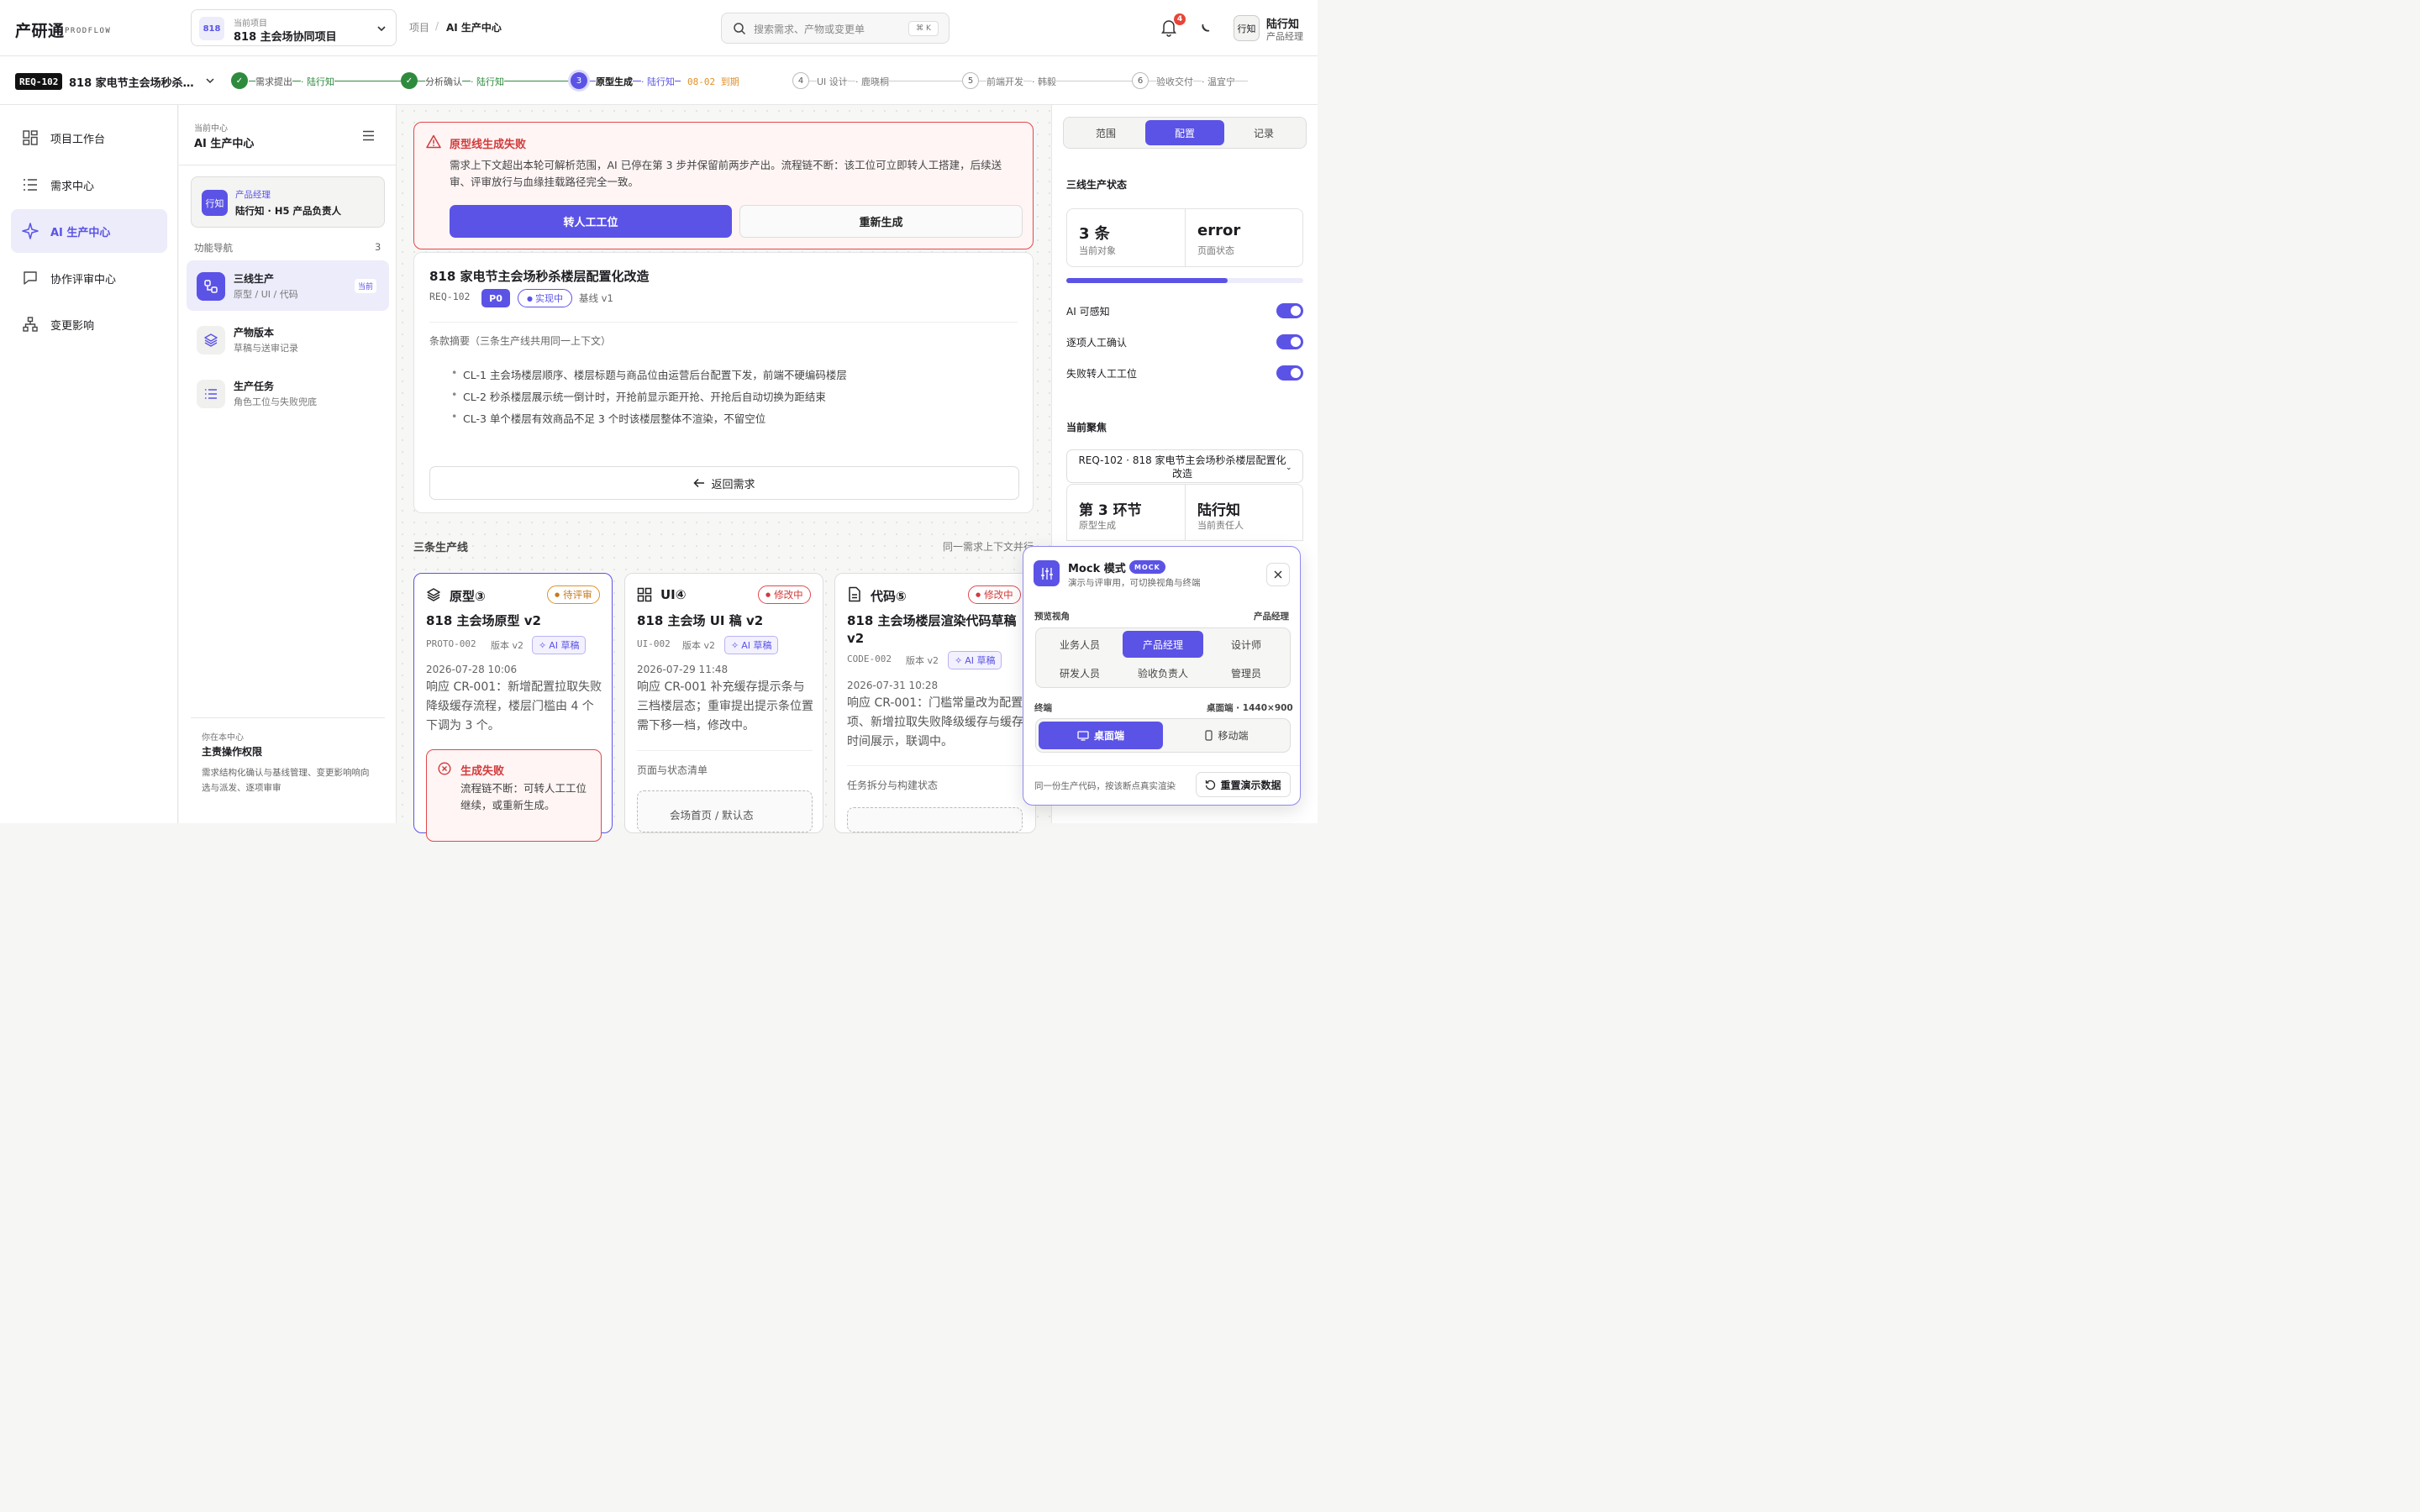 Image resolution: width=2420 pixels, height=1512 pixels. Describe the element at coordinates (1180, 19) in the screenshot. I see `notification-badge: 4` at that location.